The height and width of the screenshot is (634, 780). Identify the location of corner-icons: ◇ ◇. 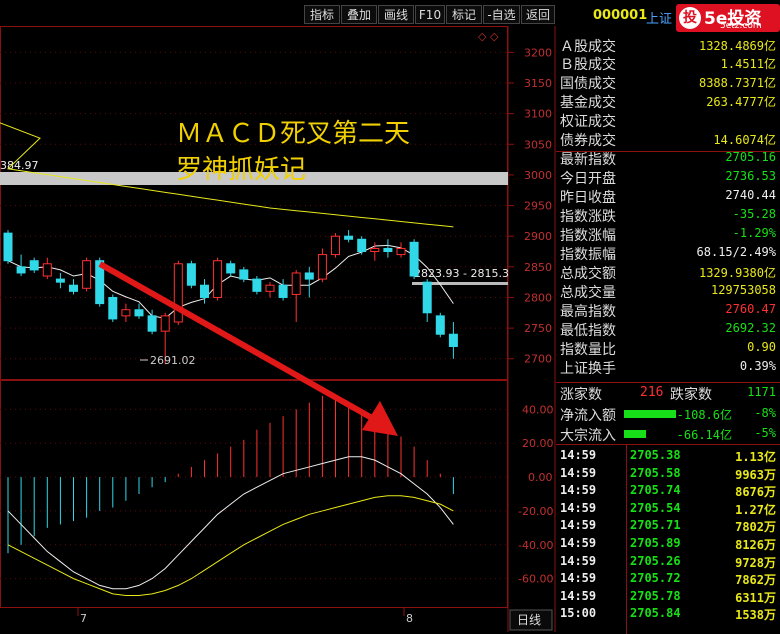
(488, 36).